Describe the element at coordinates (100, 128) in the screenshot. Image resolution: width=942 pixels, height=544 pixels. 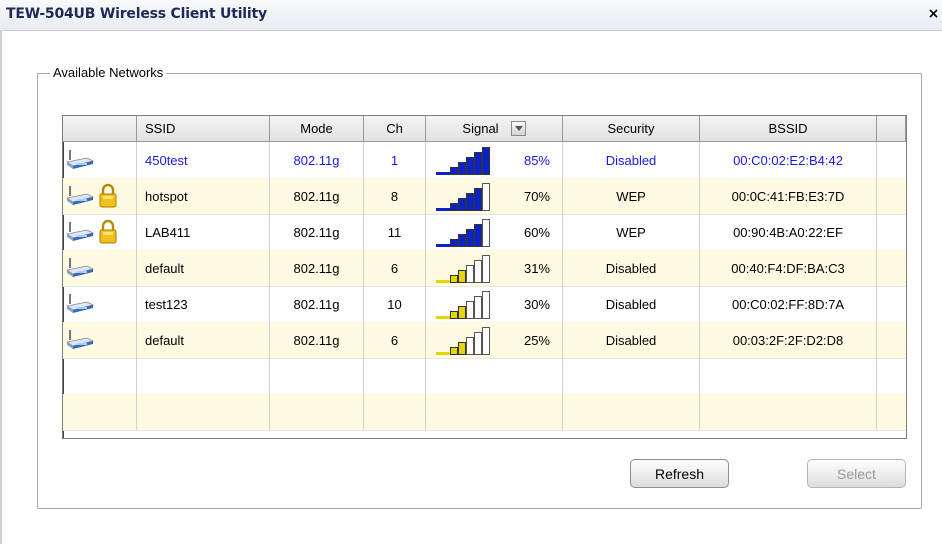
I see `column-header-icon` at that location.